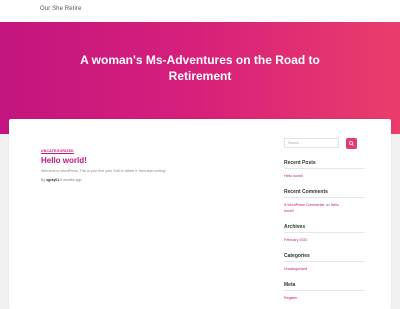 Image resolution: width=400 pixels, height=309 pixels. Describe the element at coordinates (52, 180) in the screenshot. I see `author-link: sgray01` at that location.